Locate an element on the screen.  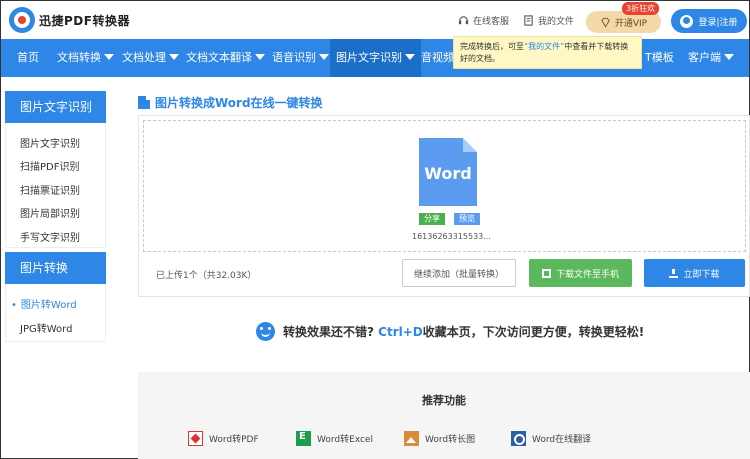
nav-voice-recognition-label: 语音识别 is located at coordinates (294, 57).